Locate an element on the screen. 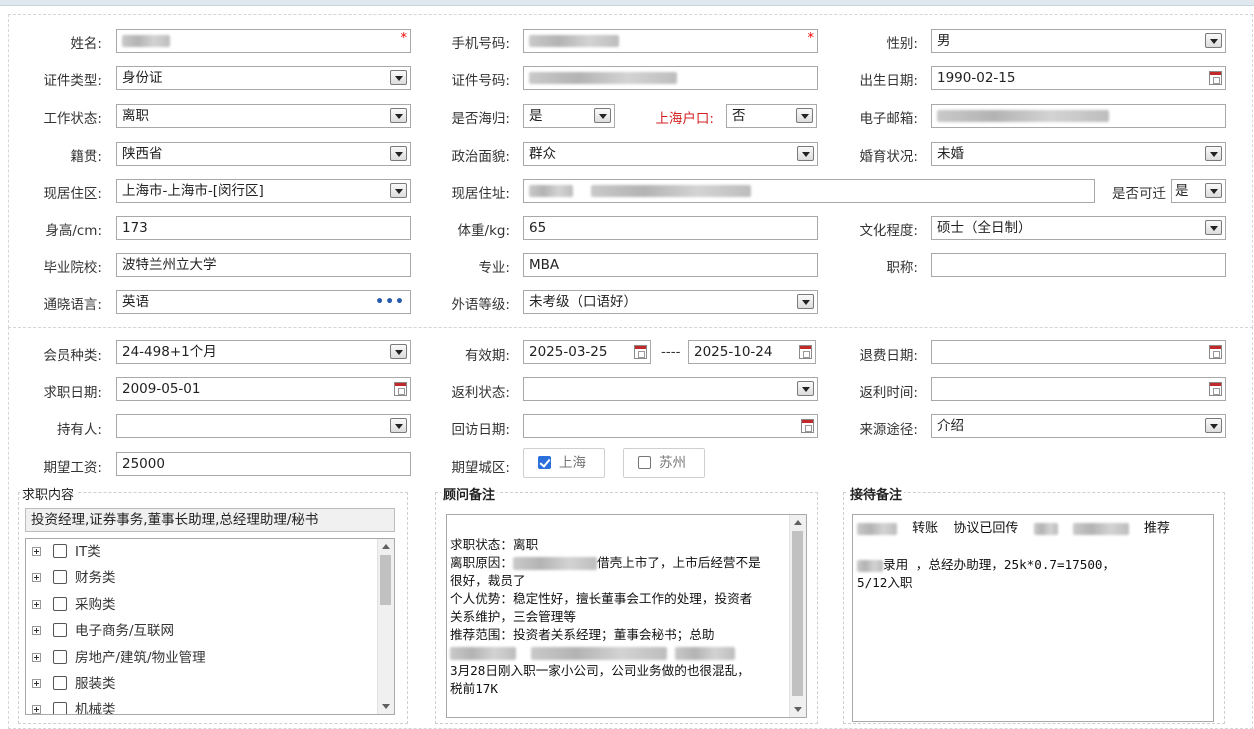  checkbox-unchecked-icon is located at coordinates (644, 462).